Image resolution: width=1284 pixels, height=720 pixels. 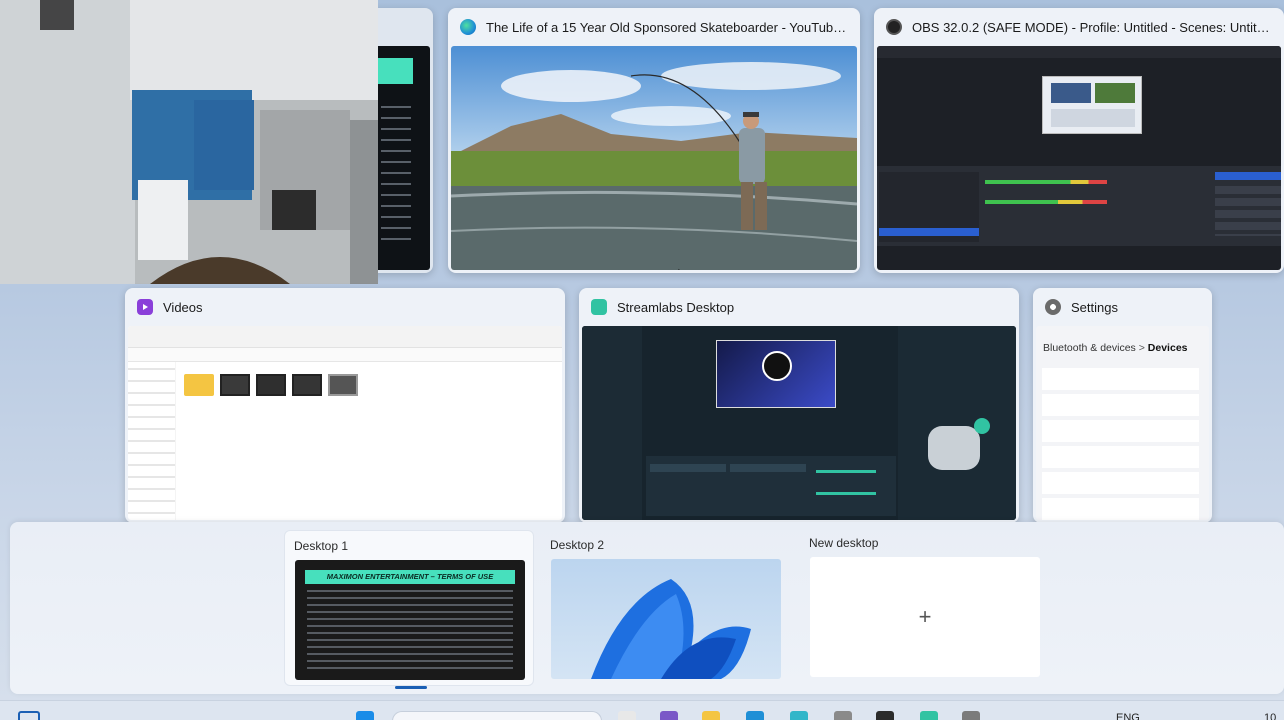 What do you see at coordinates (844, 543) in the screenshot?
I see `new-desktop-label: New desktop` at bounding box center [844, 543].